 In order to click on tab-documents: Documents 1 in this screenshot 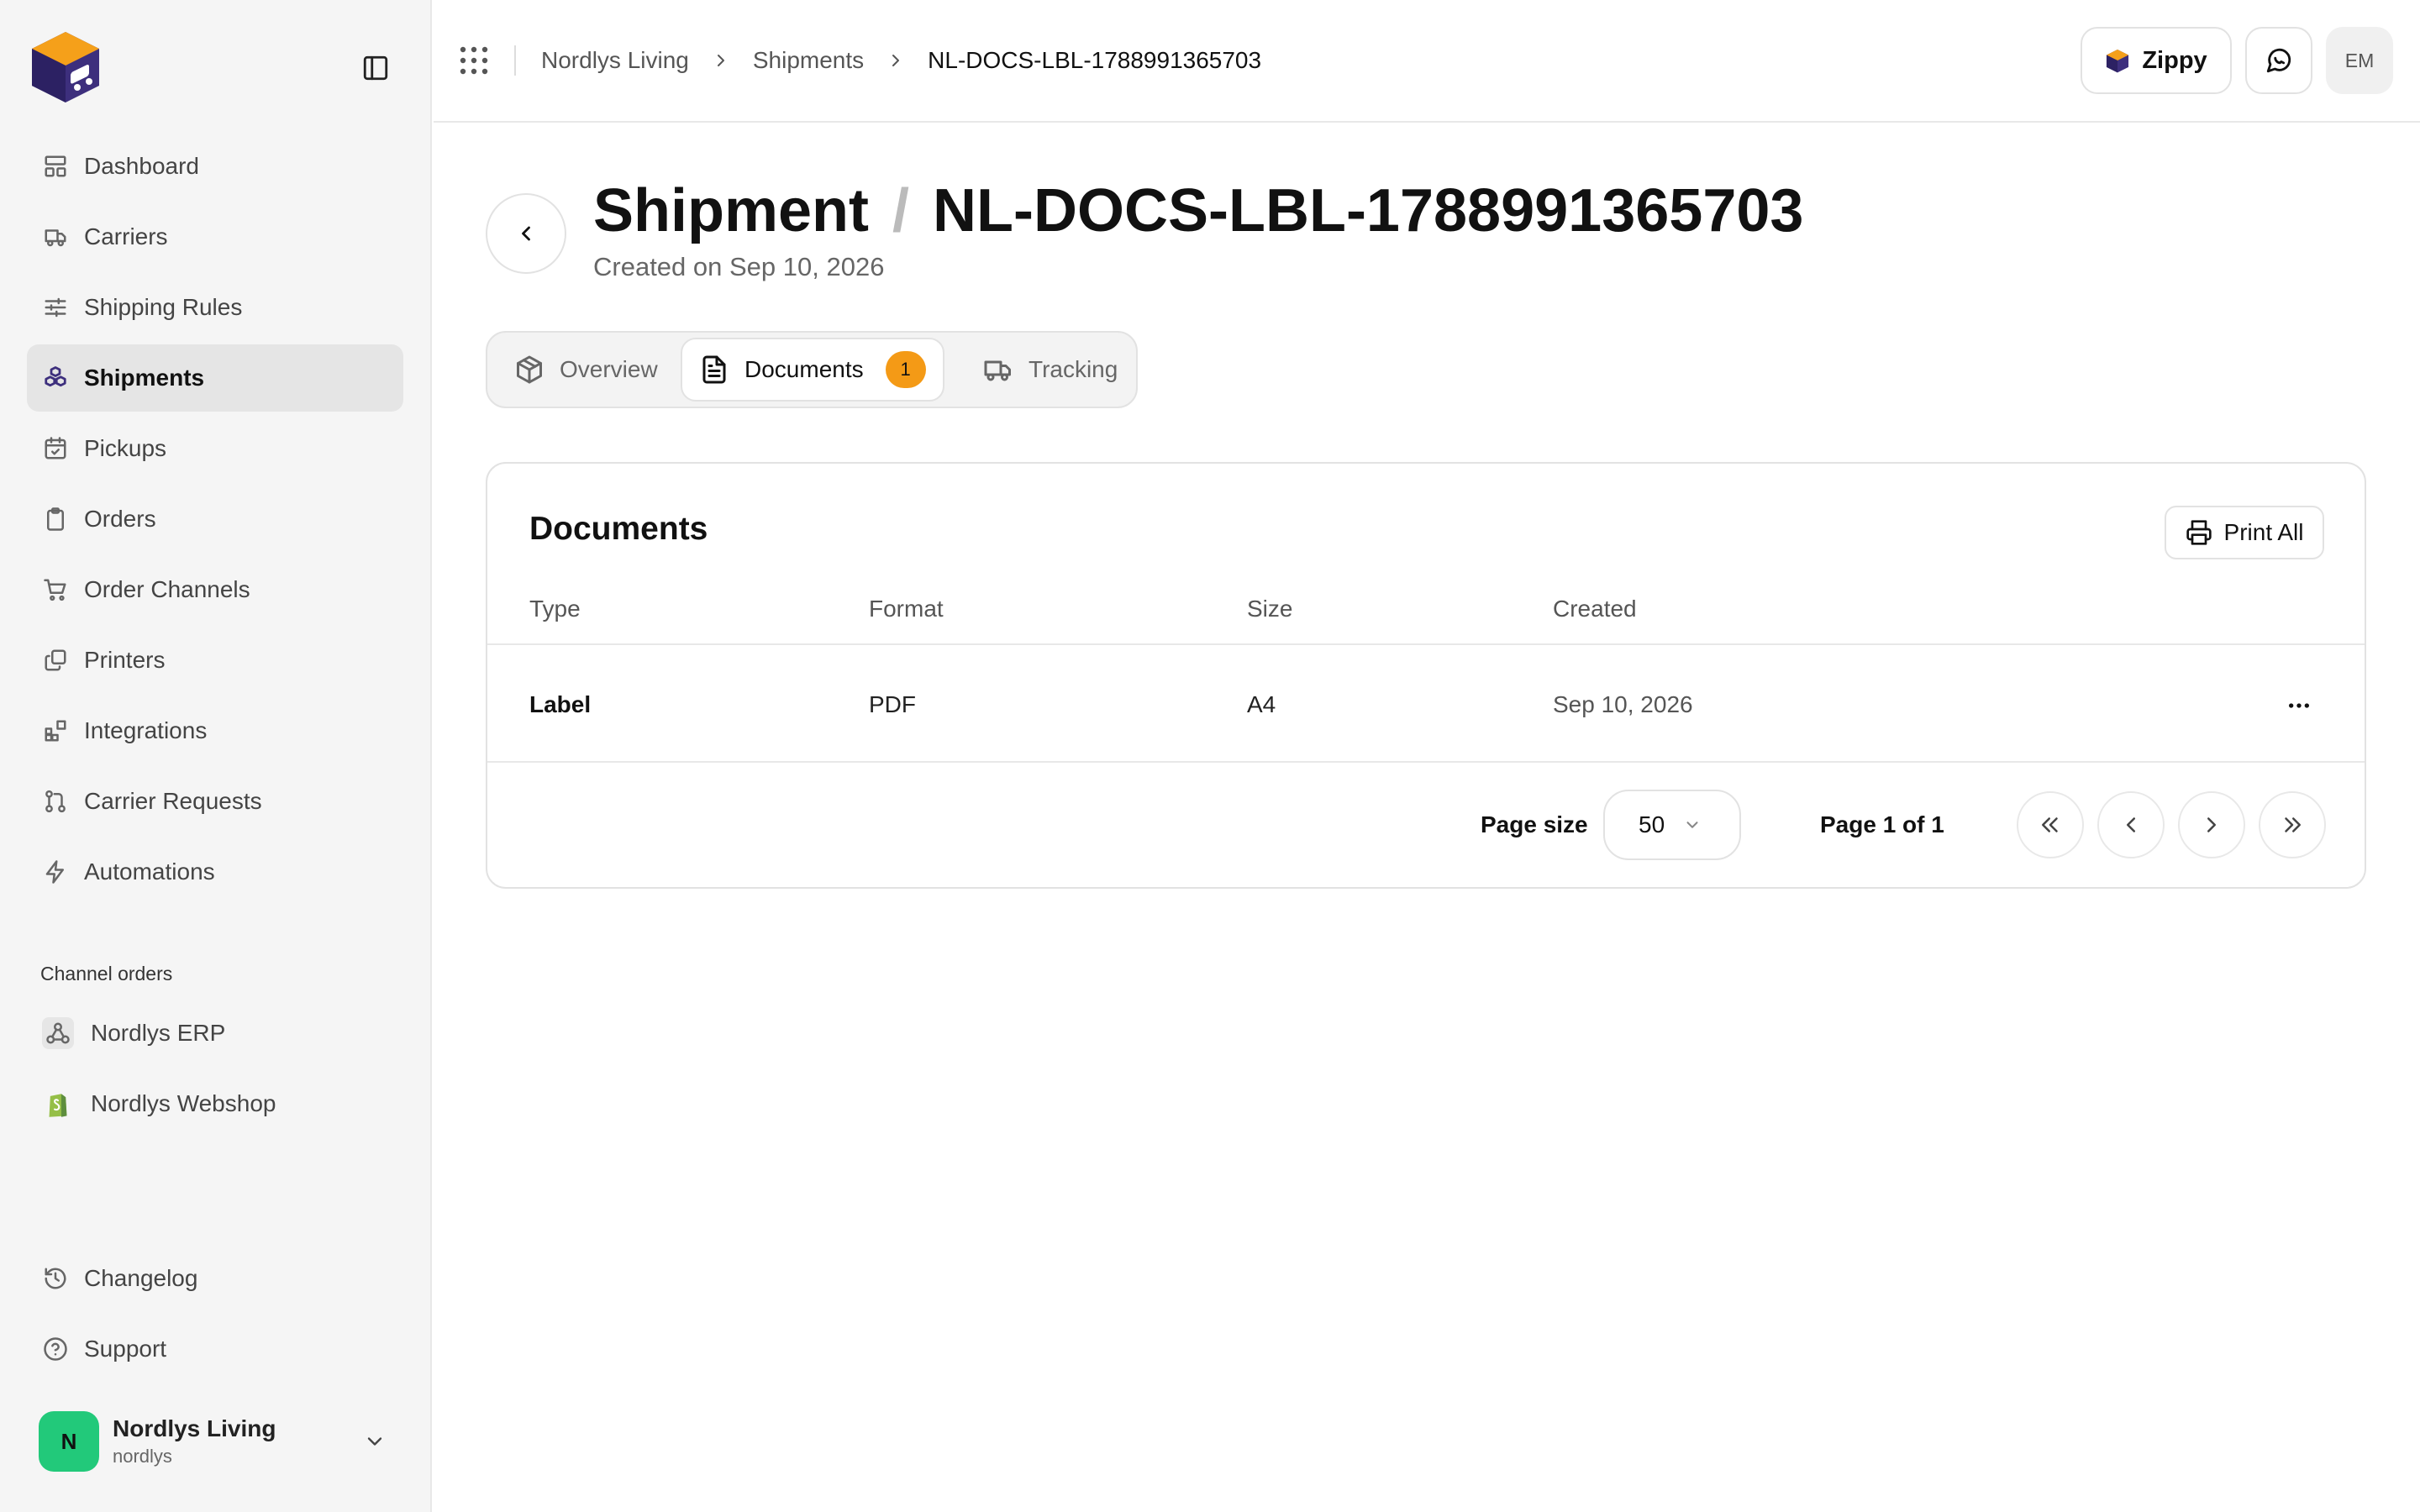, I will do `click(812, 370)`.